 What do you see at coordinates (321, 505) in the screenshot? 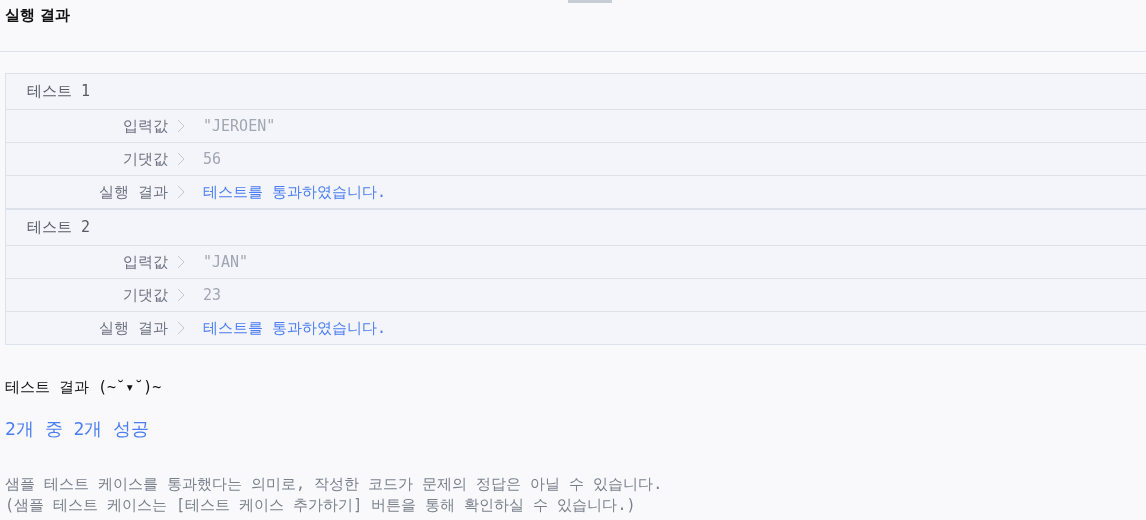
I see `note-text: (샘플 테스트 케이스는 [테스트 케이스 추가하기] 버튼을 통해 확인하실 수 있습니다.)` at bounding box center [321, 505].